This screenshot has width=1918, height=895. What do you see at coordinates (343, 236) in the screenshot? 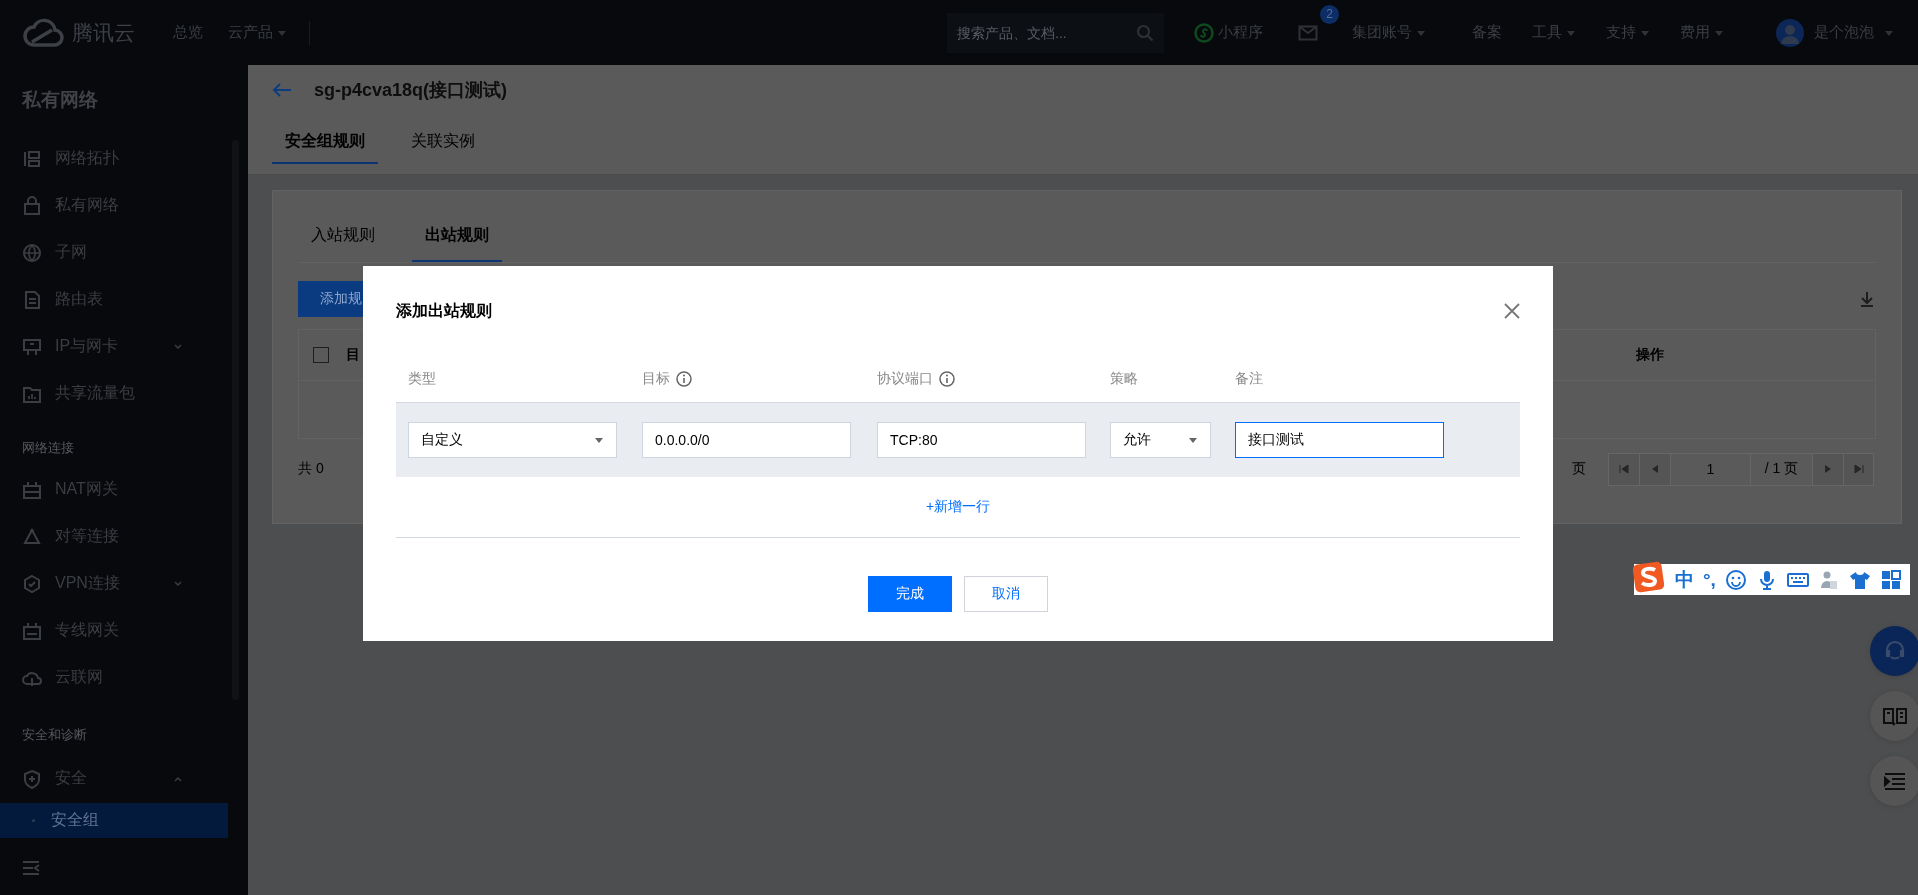
I see `tab: 入站规则` at bounding box center [343, 236].